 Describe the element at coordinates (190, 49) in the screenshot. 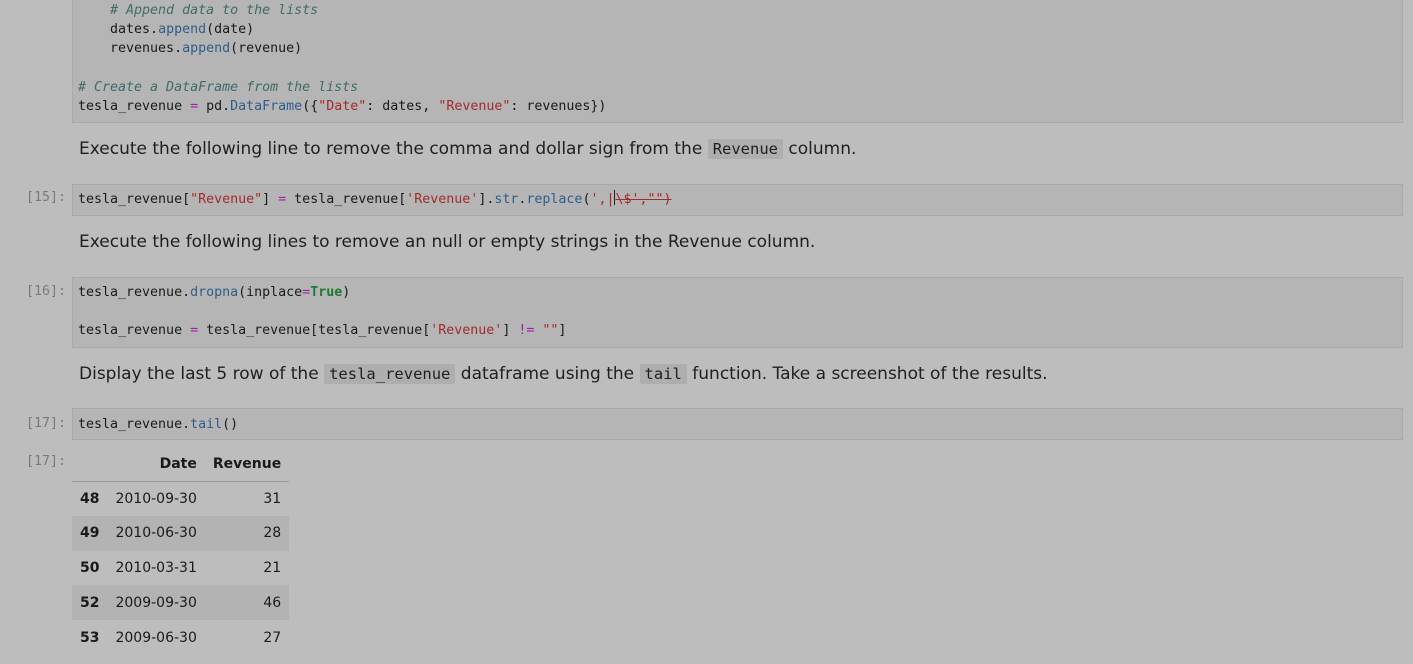

I see `code-line: revenues.append(revenue)` at that location.